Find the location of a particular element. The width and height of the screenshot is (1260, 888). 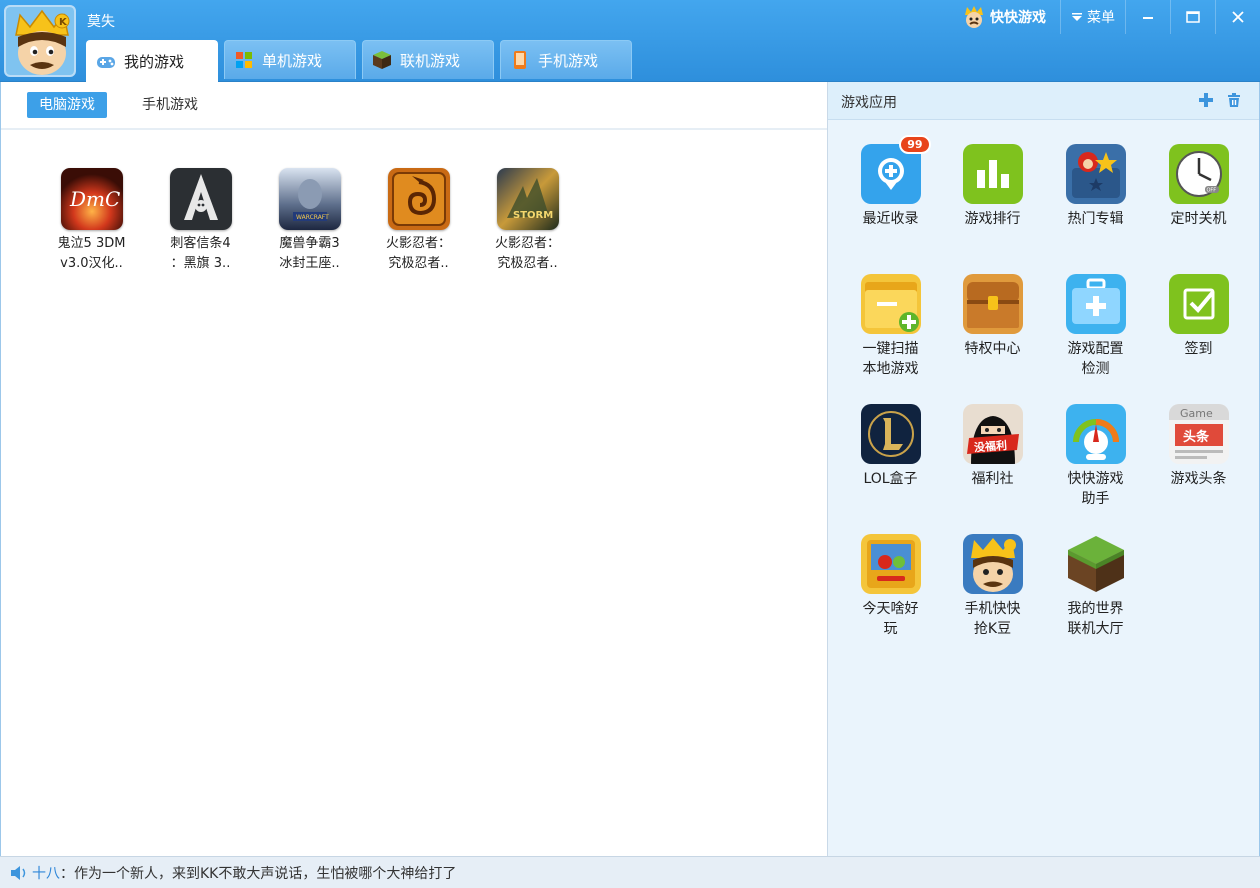

gamepad-icon is located at coordinates (106, 62).